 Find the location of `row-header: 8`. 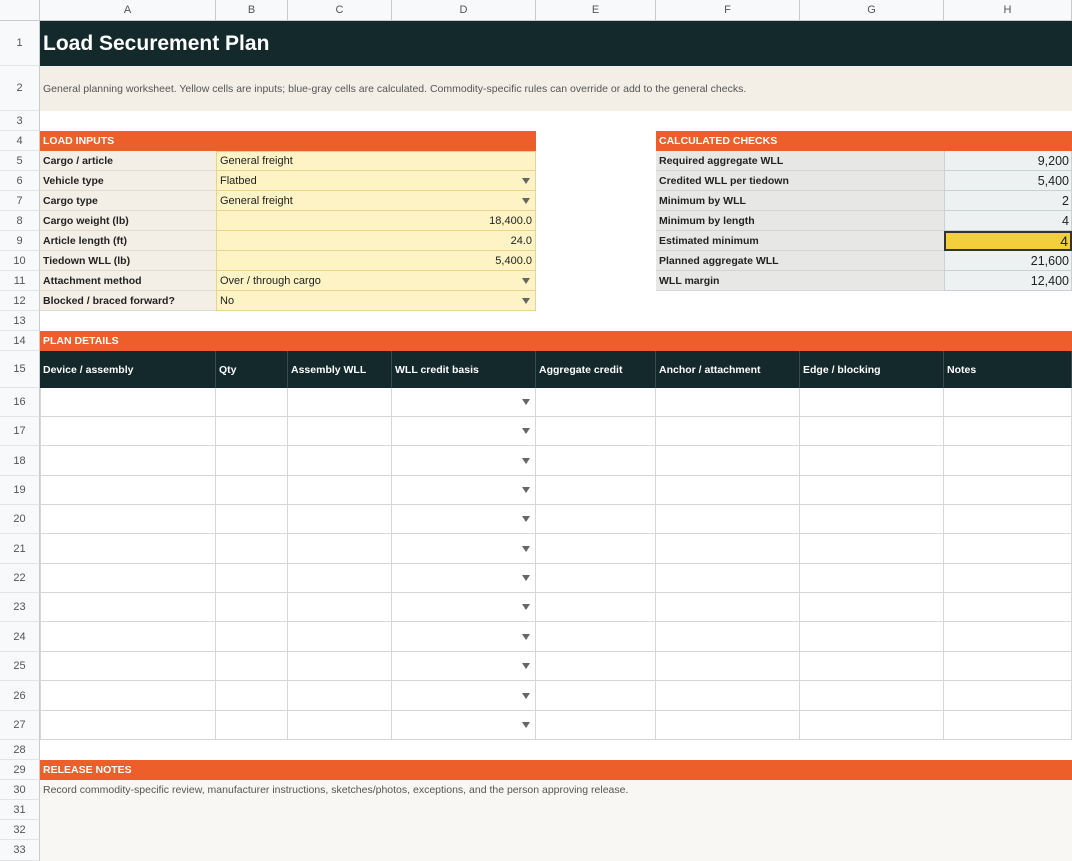

row-header: 8 is located at coordinates (20, 221).